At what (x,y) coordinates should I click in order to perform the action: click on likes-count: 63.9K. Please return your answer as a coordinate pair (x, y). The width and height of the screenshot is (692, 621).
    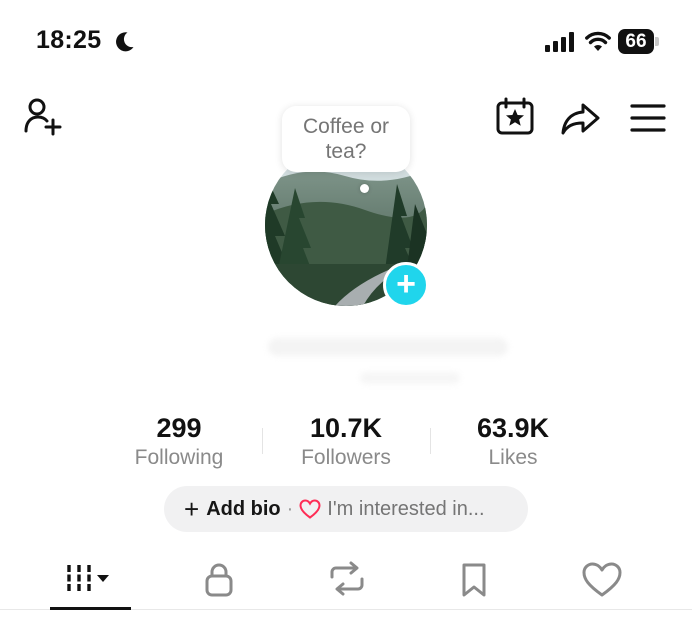
    Looking at the image, I should click on (513, 428).